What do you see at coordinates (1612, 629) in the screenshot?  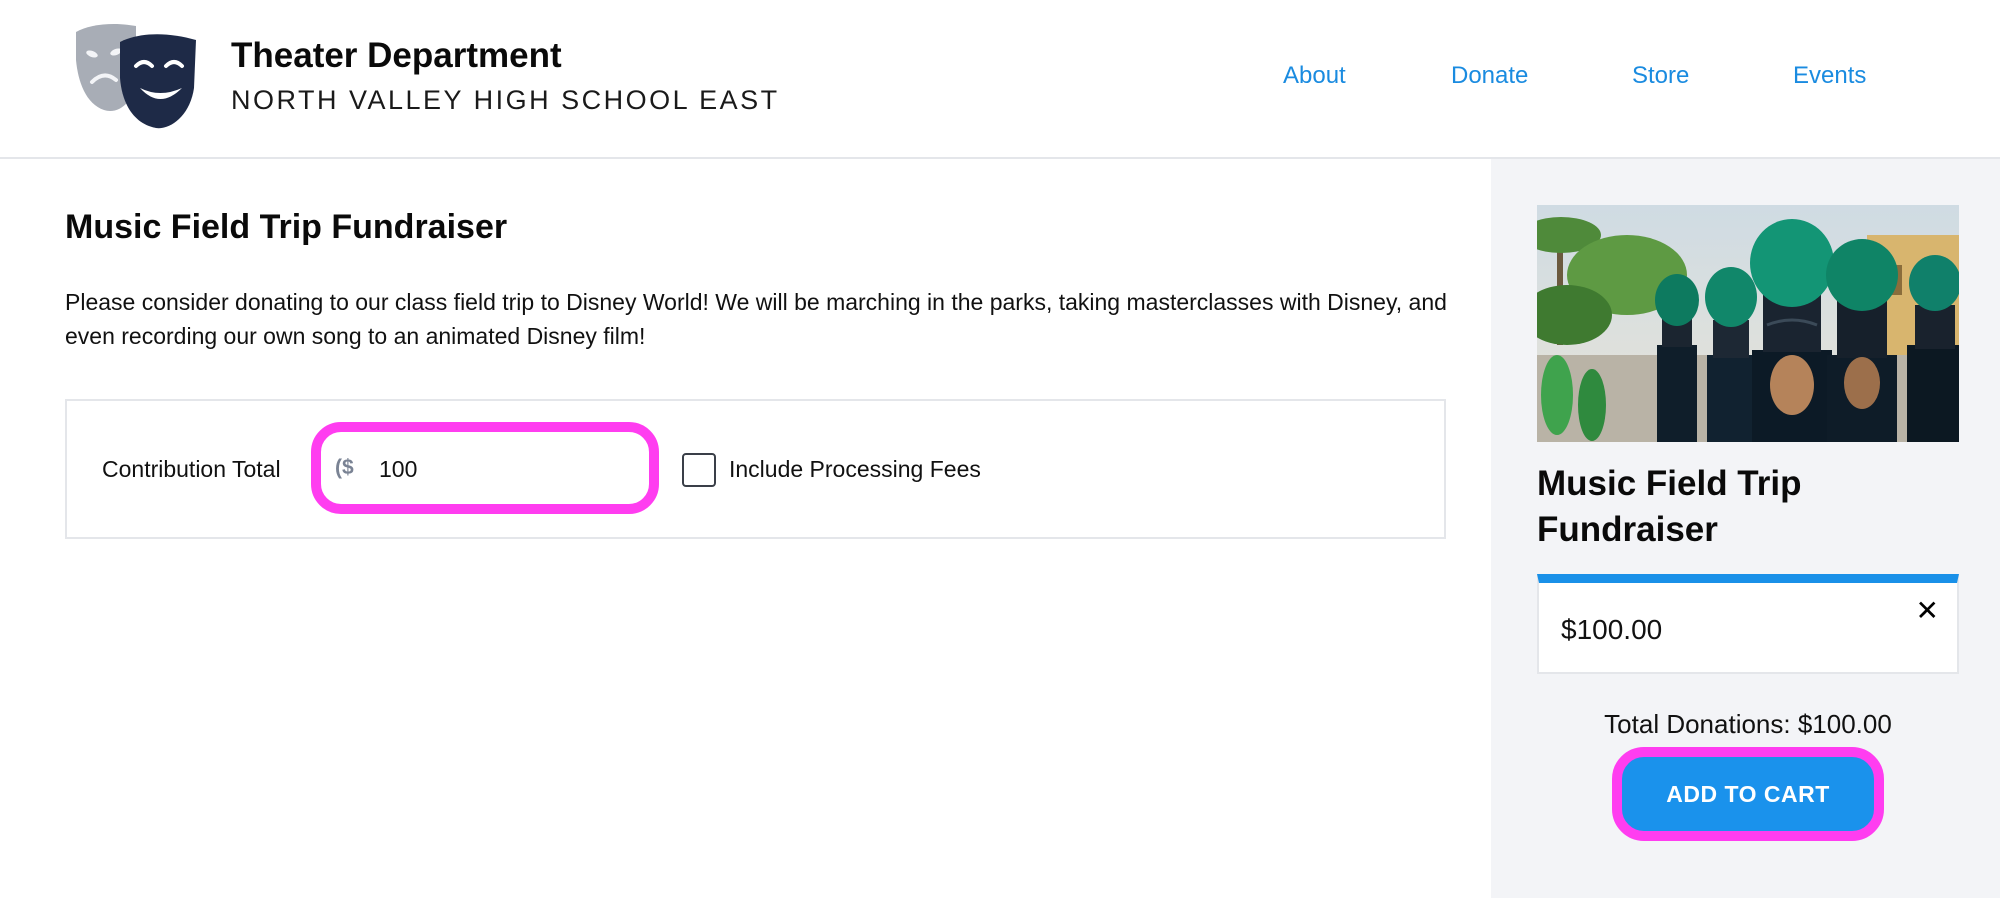 I see `cart-item-amount: $100.00` at bounding box center [1612, 629].